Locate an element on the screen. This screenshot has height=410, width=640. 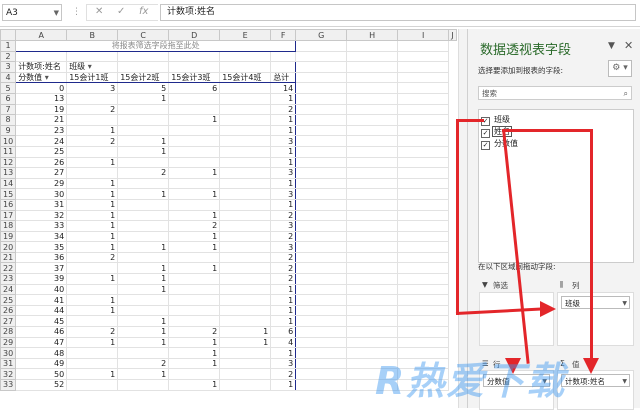
row-header: 2 is located at coordinates (8, 56).